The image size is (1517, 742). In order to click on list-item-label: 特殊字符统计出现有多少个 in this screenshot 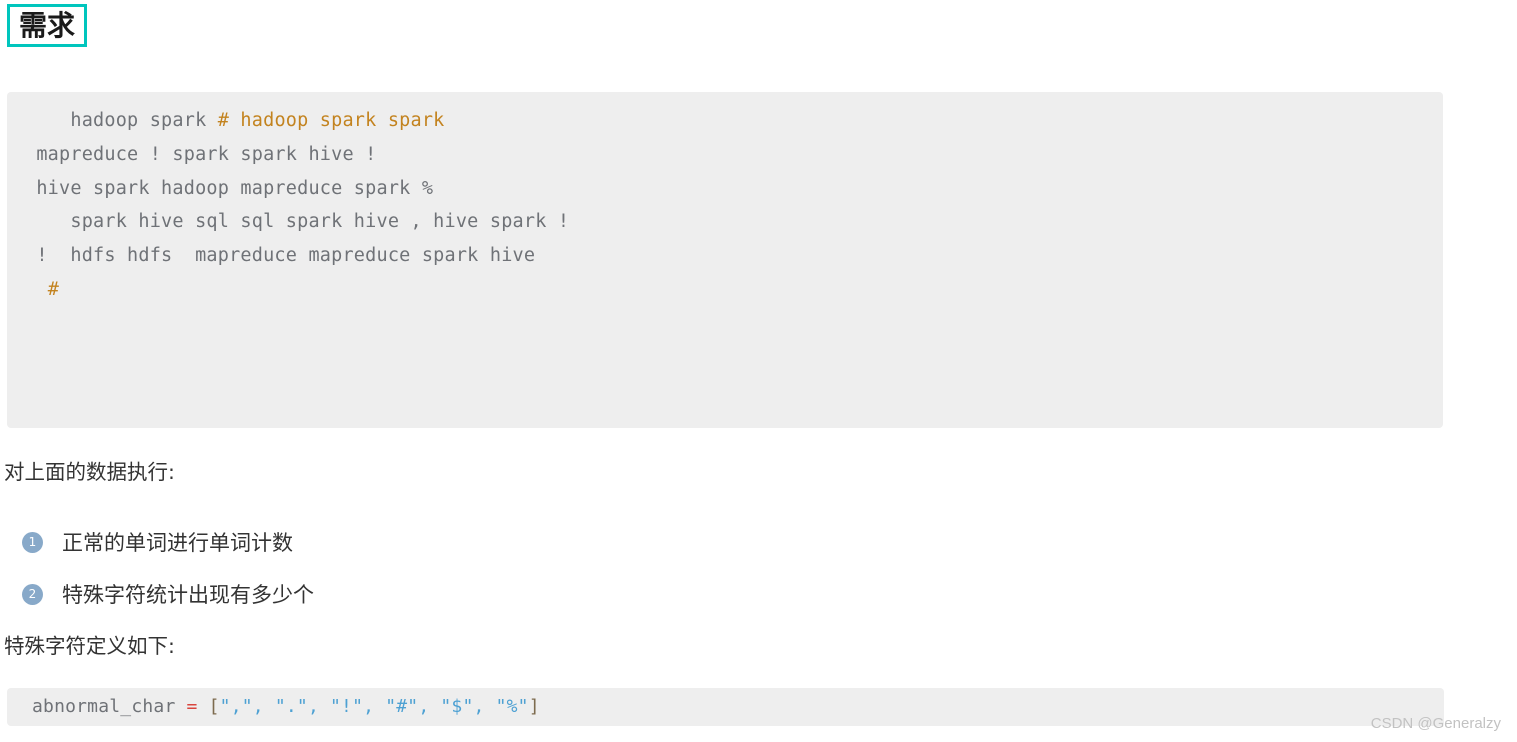, I will do `click(188, 595)`.